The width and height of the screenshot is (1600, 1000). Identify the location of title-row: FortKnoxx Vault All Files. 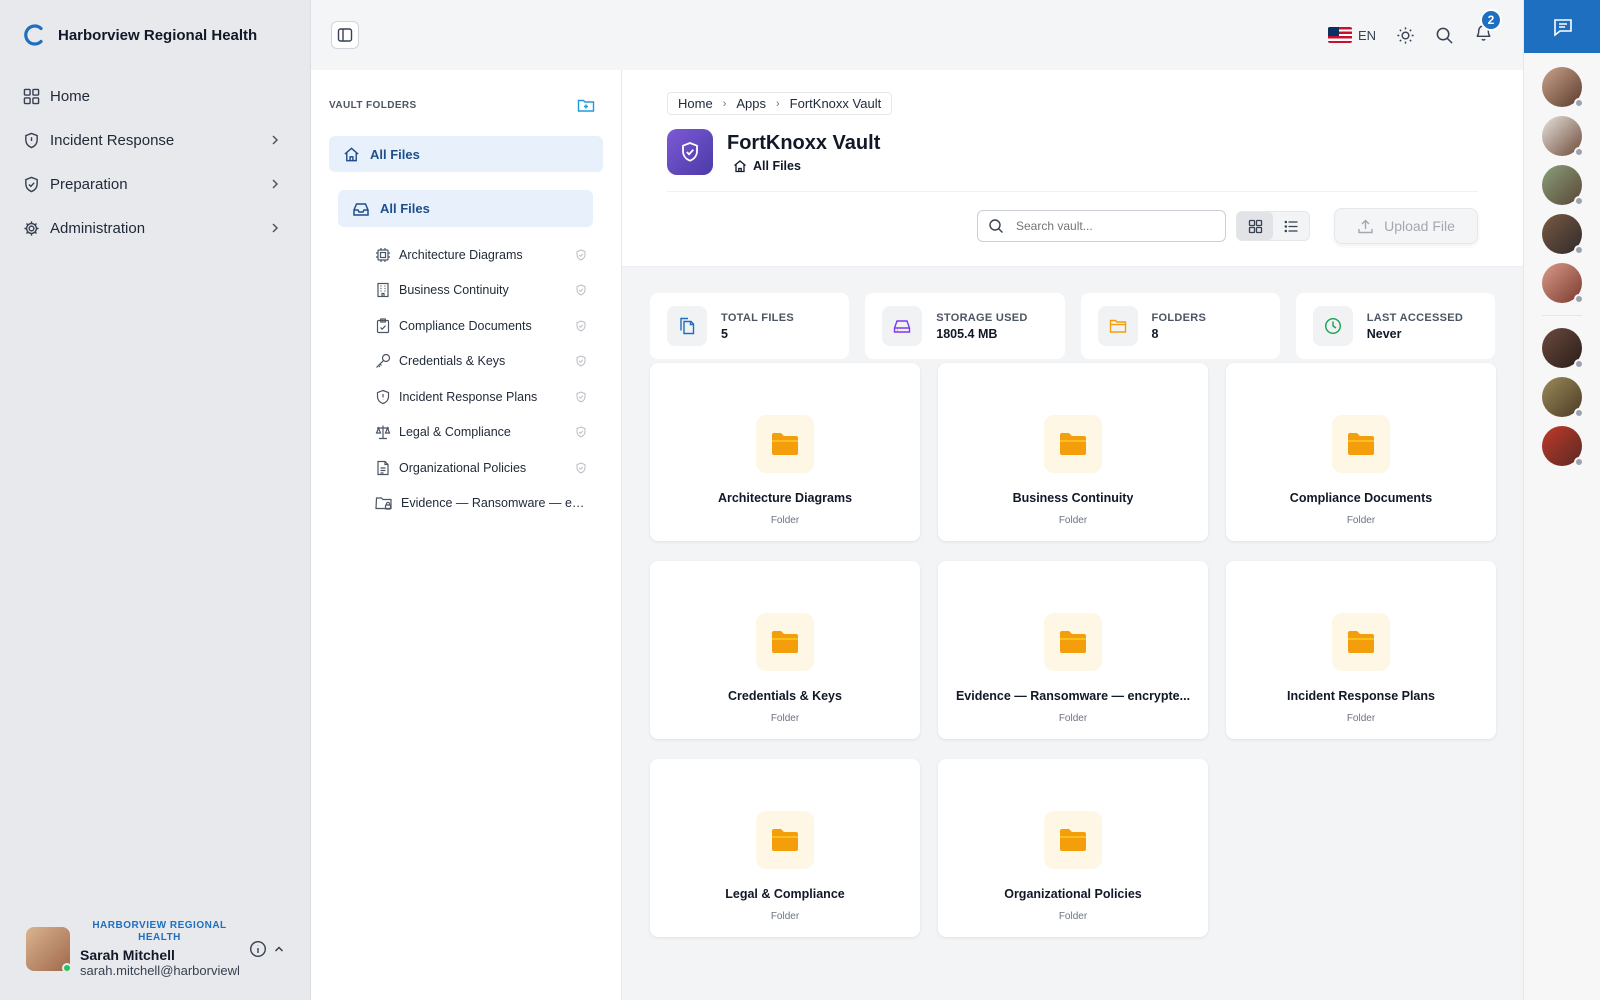
(1095, 152).